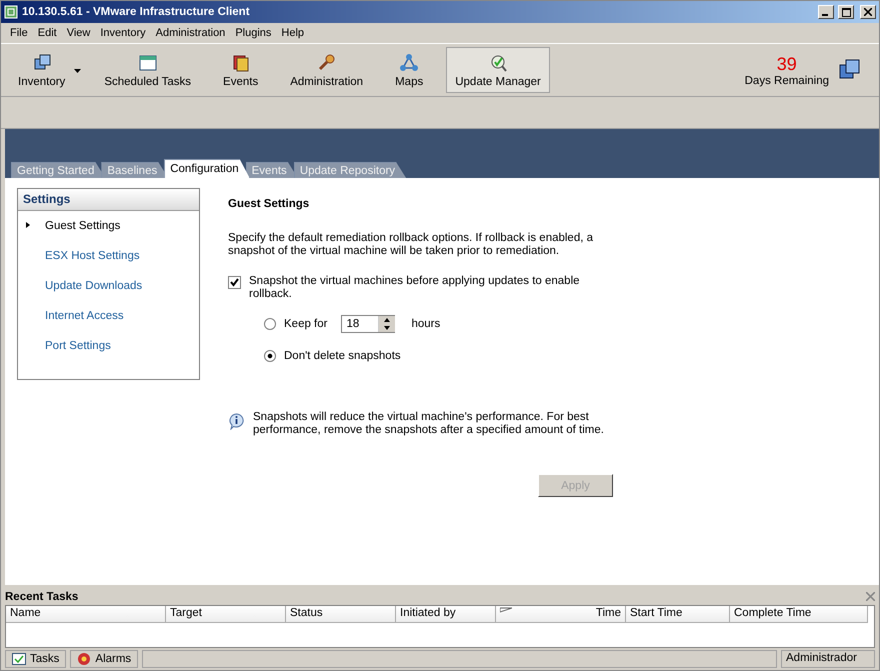  I want to click on tab: Configuration, so click(207, 168).